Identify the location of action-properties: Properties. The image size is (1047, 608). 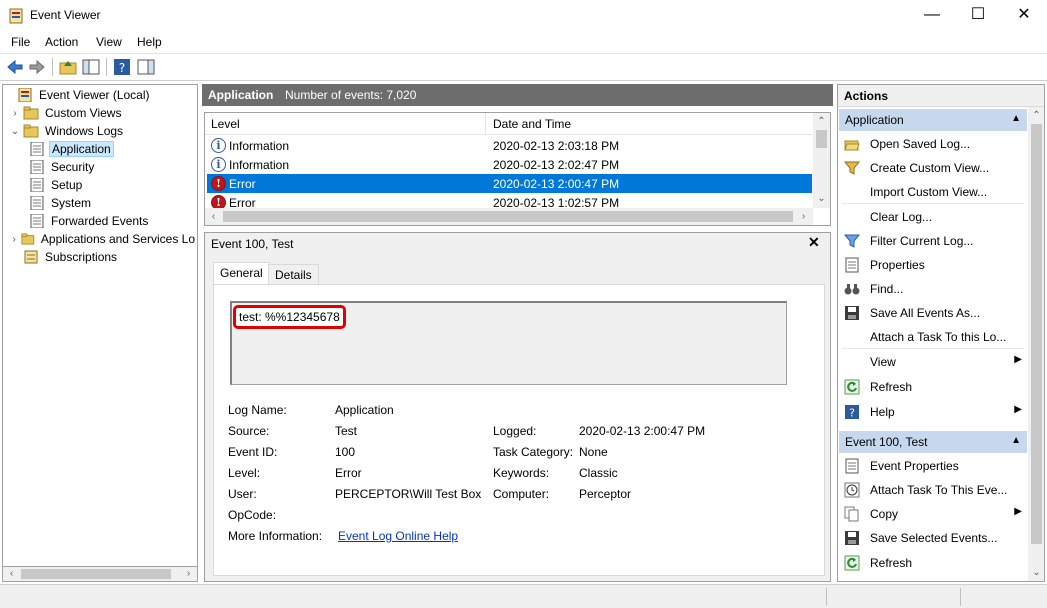
(933, 265).